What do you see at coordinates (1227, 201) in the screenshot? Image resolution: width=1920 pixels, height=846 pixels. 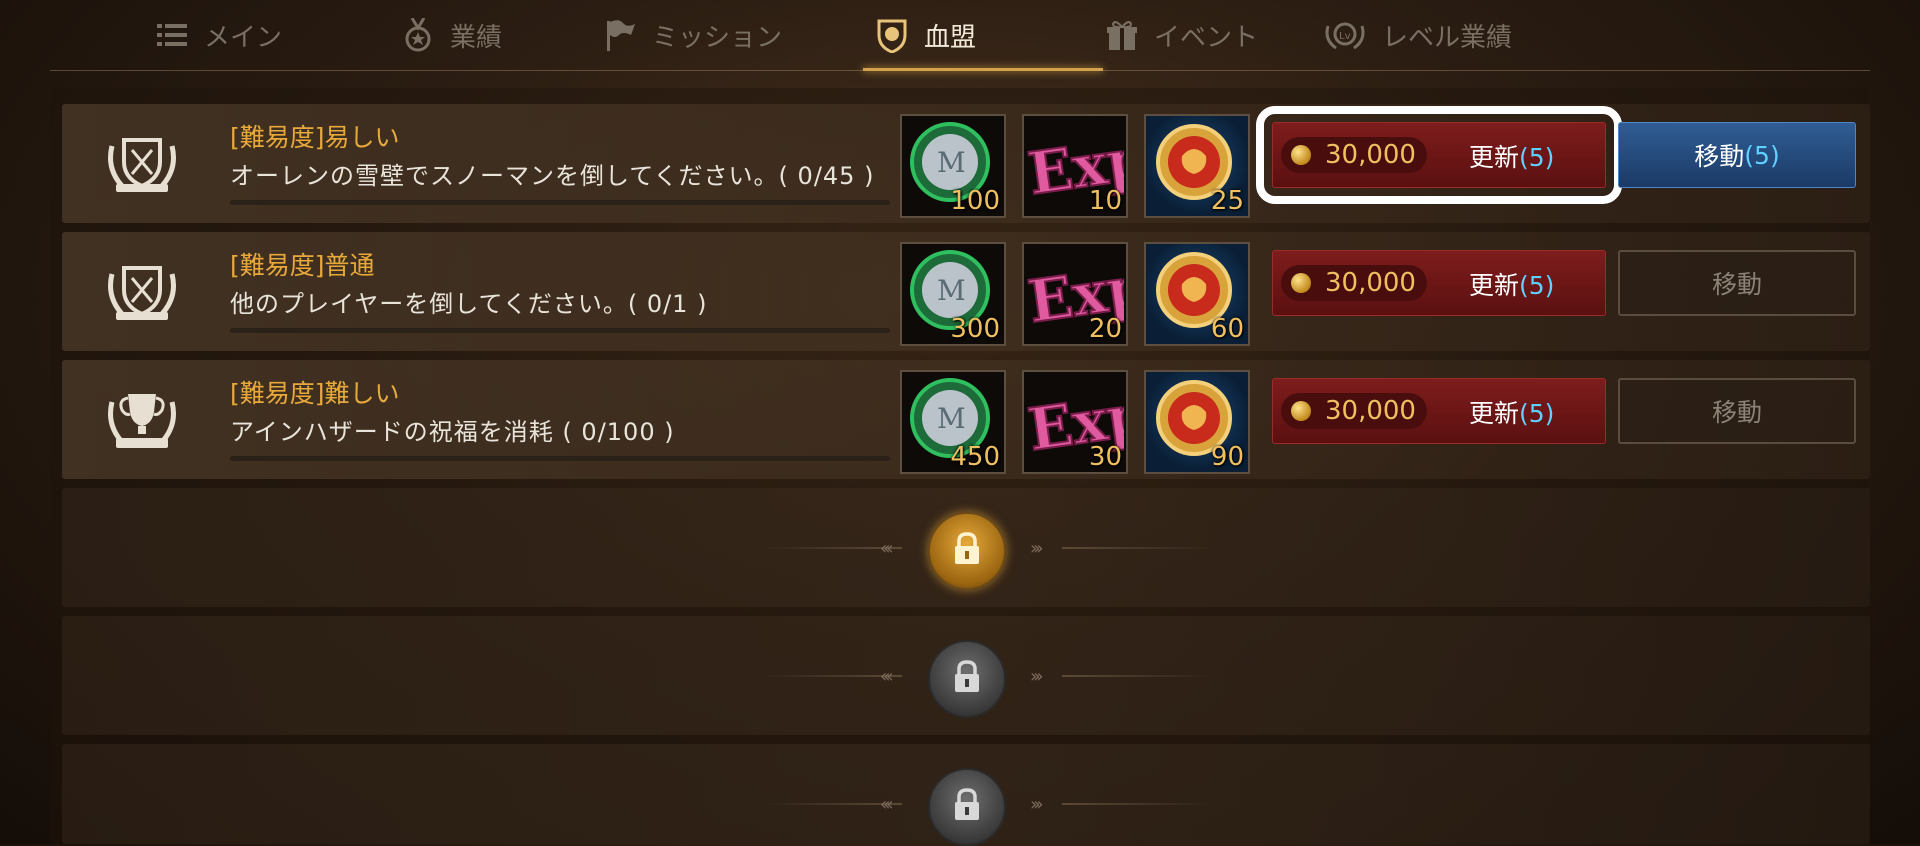 I see `reward-quantity: 25` at bounding box center [1227, 201].